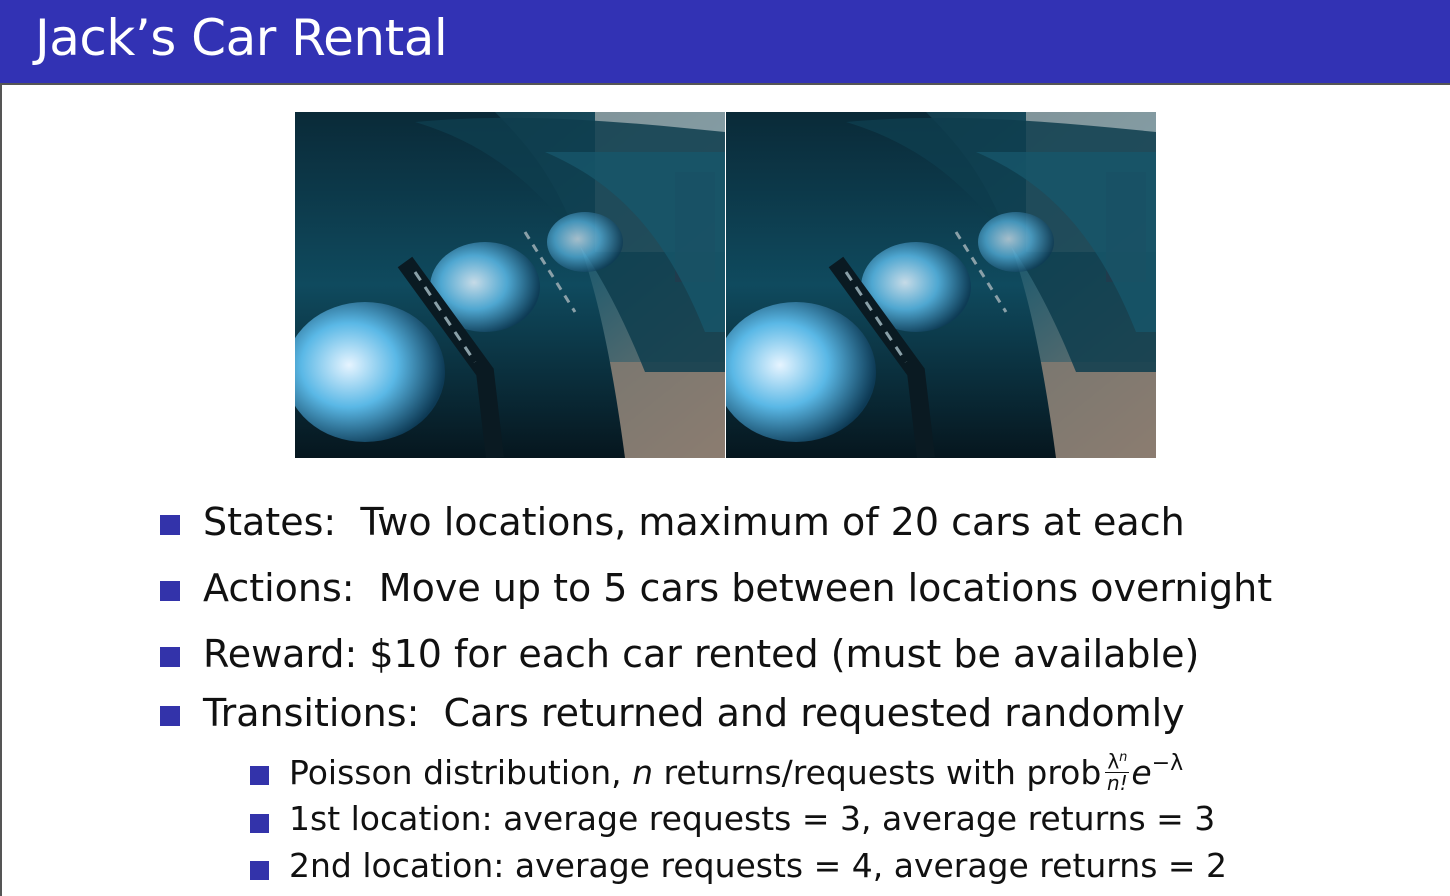 This screenshot has width=1450, height=896. Describe the element at coordinates (279, 588) in the screenshot. I see `bullet-label: Actions:` at that location.